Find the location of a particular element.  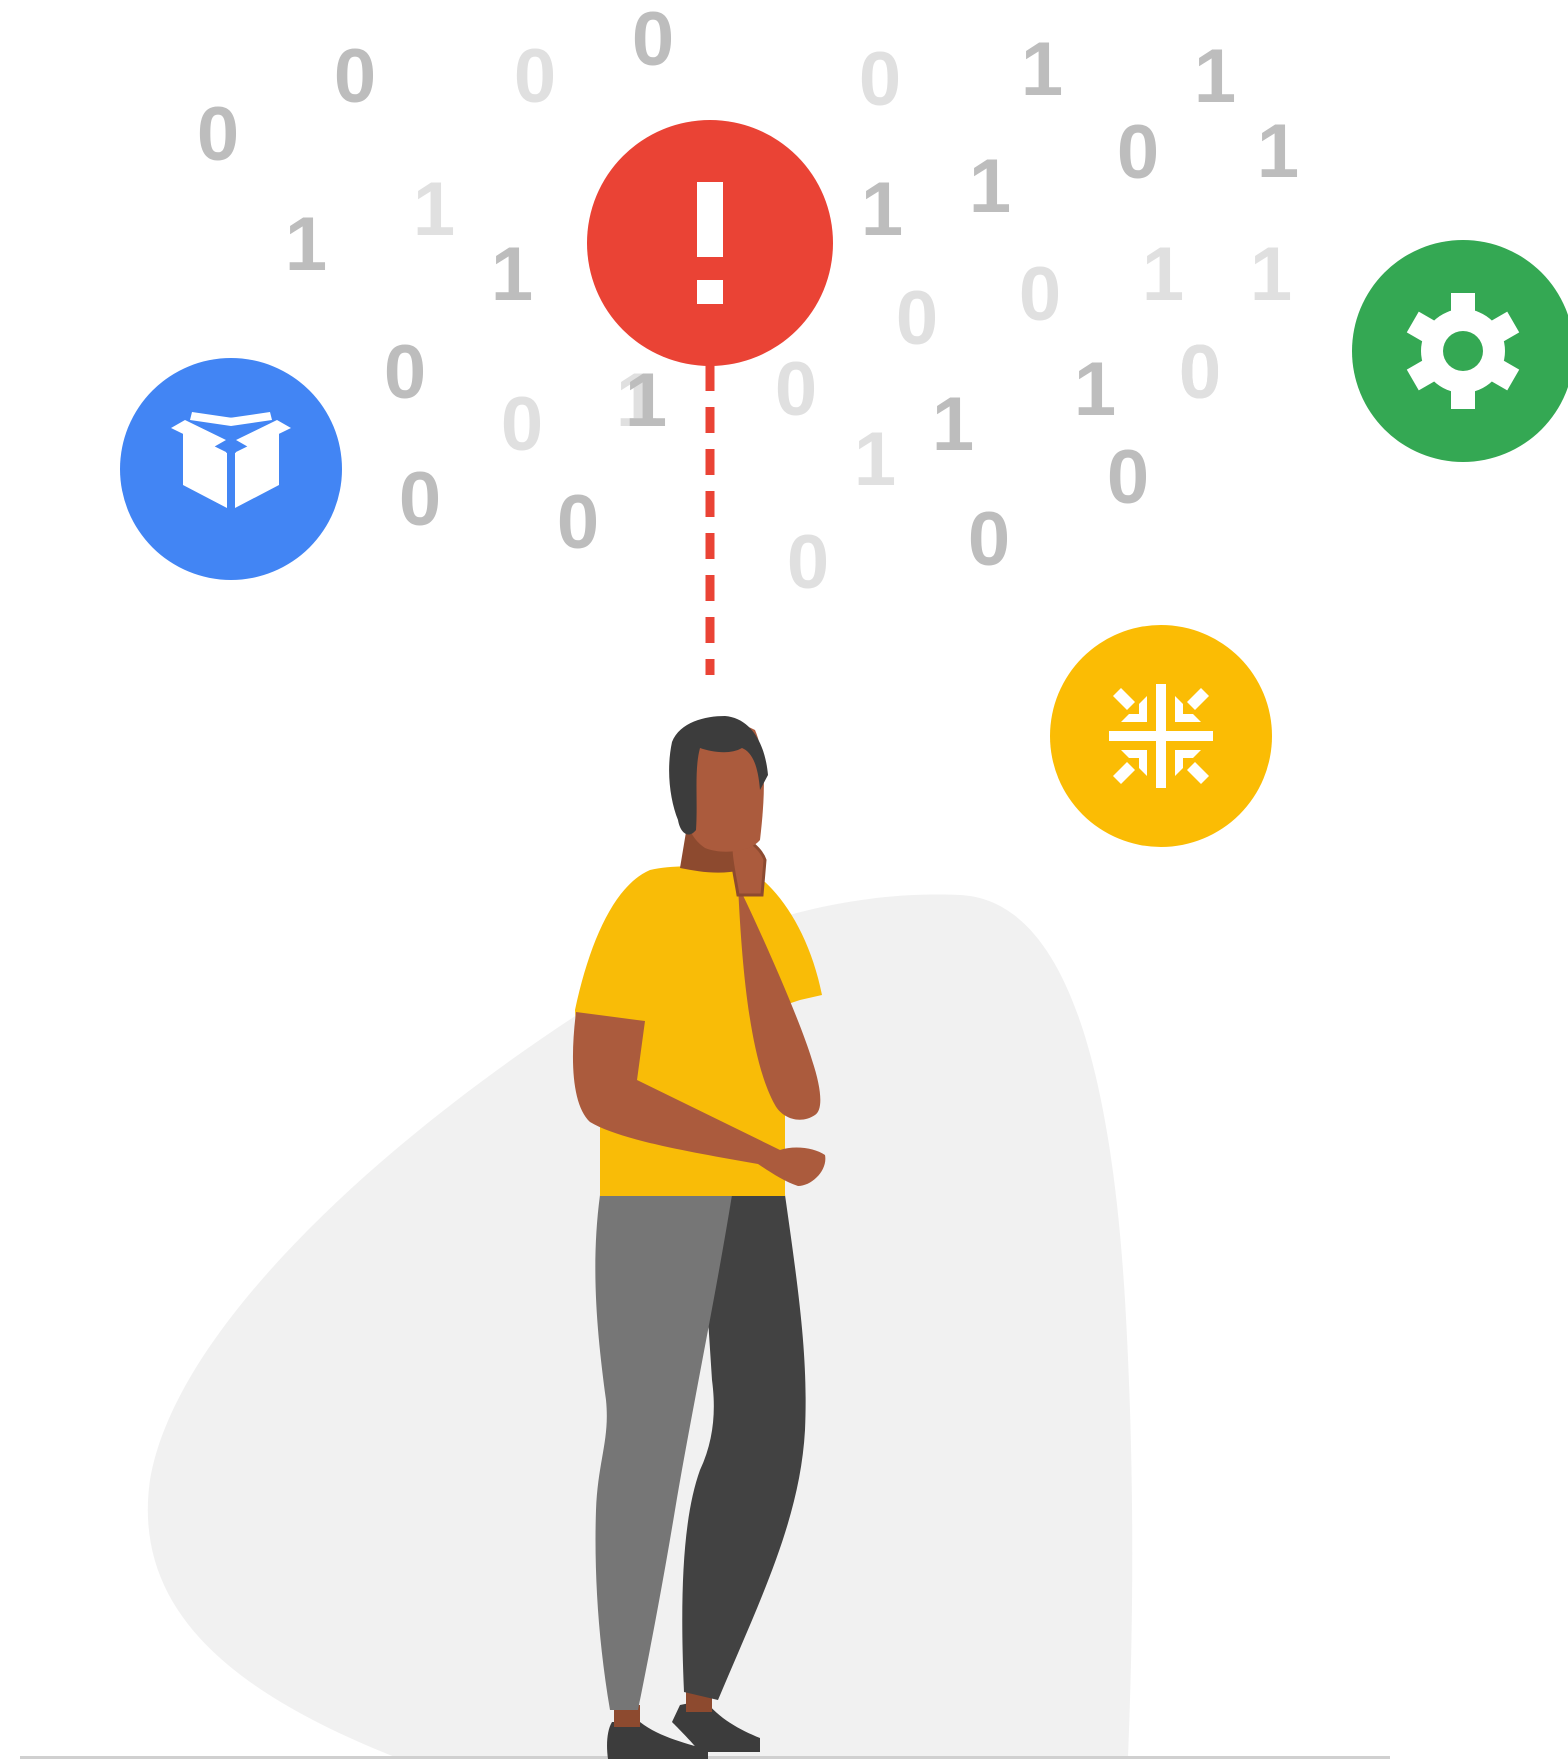

settings-badge is located at coordinates (1460, 351).